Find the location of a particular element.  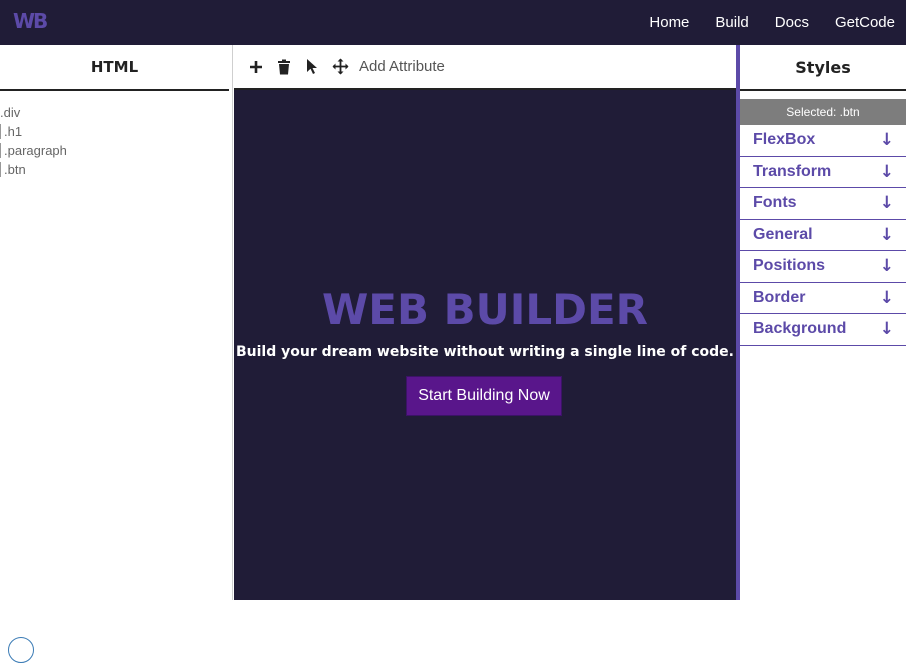

style-section-label: Border is located at coordinates (779, 297).